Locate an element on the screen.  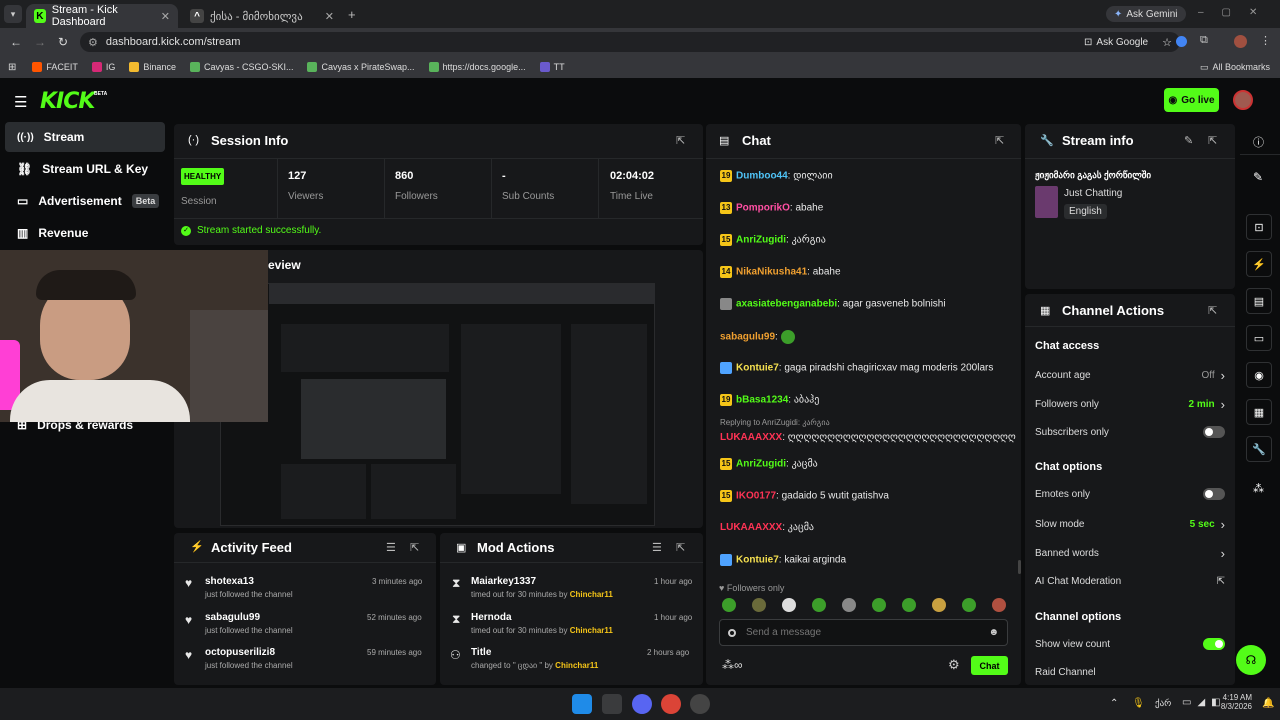
channel-action-row: Show view count is located at coordinates (1130, 644).